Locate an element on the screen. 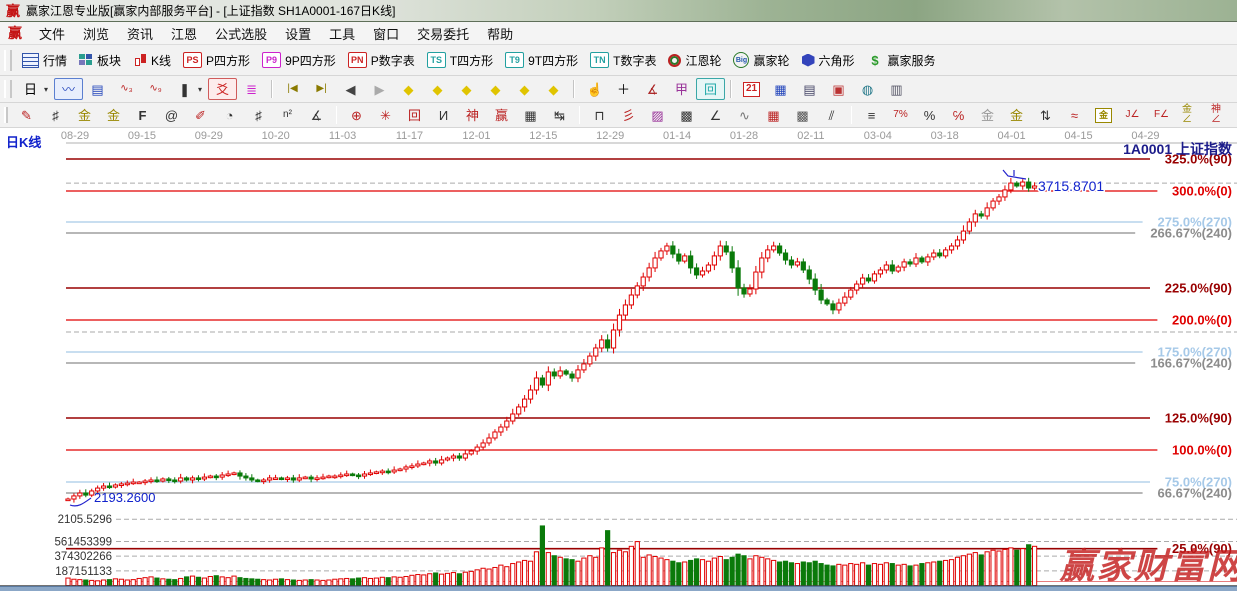  calendar-21-tool: 21 is located at coordinates (751, 89).